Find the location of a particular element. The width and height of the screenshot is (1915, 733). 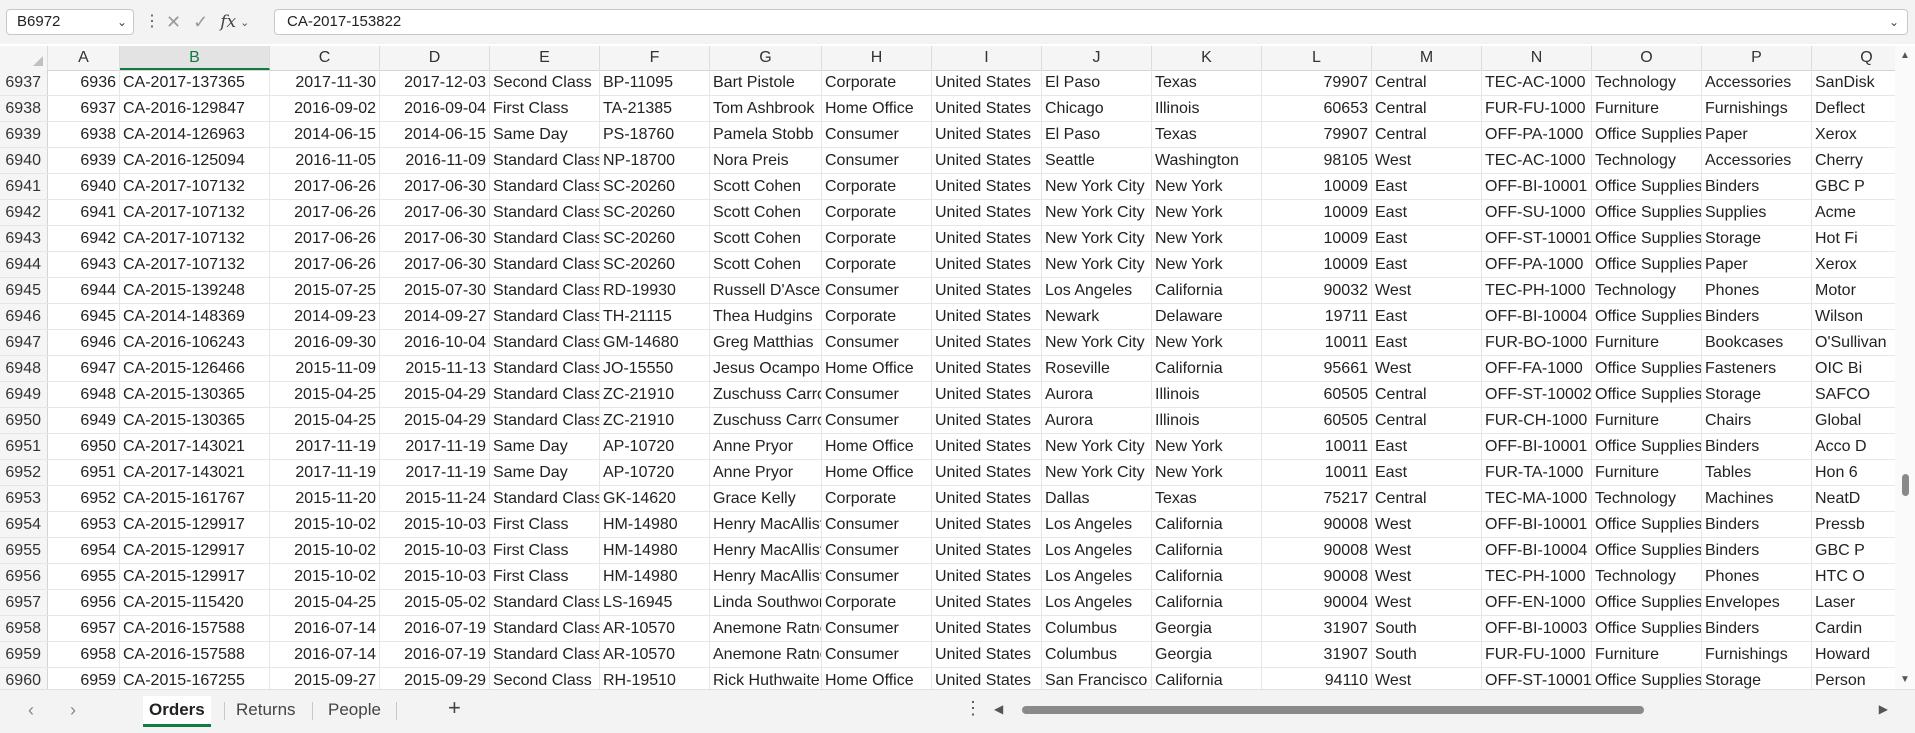

cell-c: 2017-11-19 is located at coordinates (325, 446).